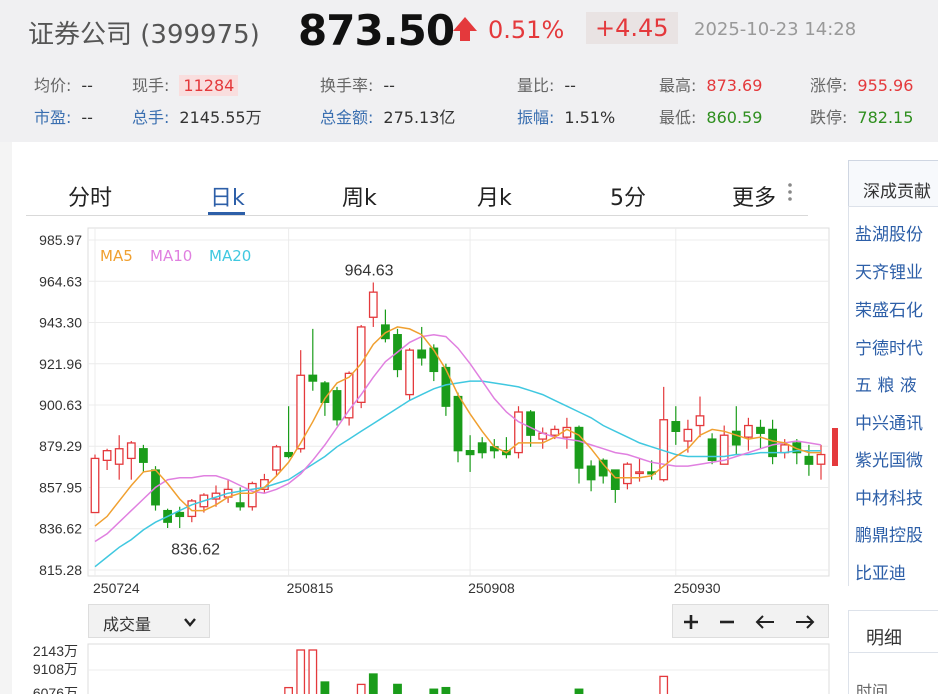  What do you see at coordinates (60, 281) in the screenshot?
I see `y-tick-label: 964.63` at bounding box center [60, 281].